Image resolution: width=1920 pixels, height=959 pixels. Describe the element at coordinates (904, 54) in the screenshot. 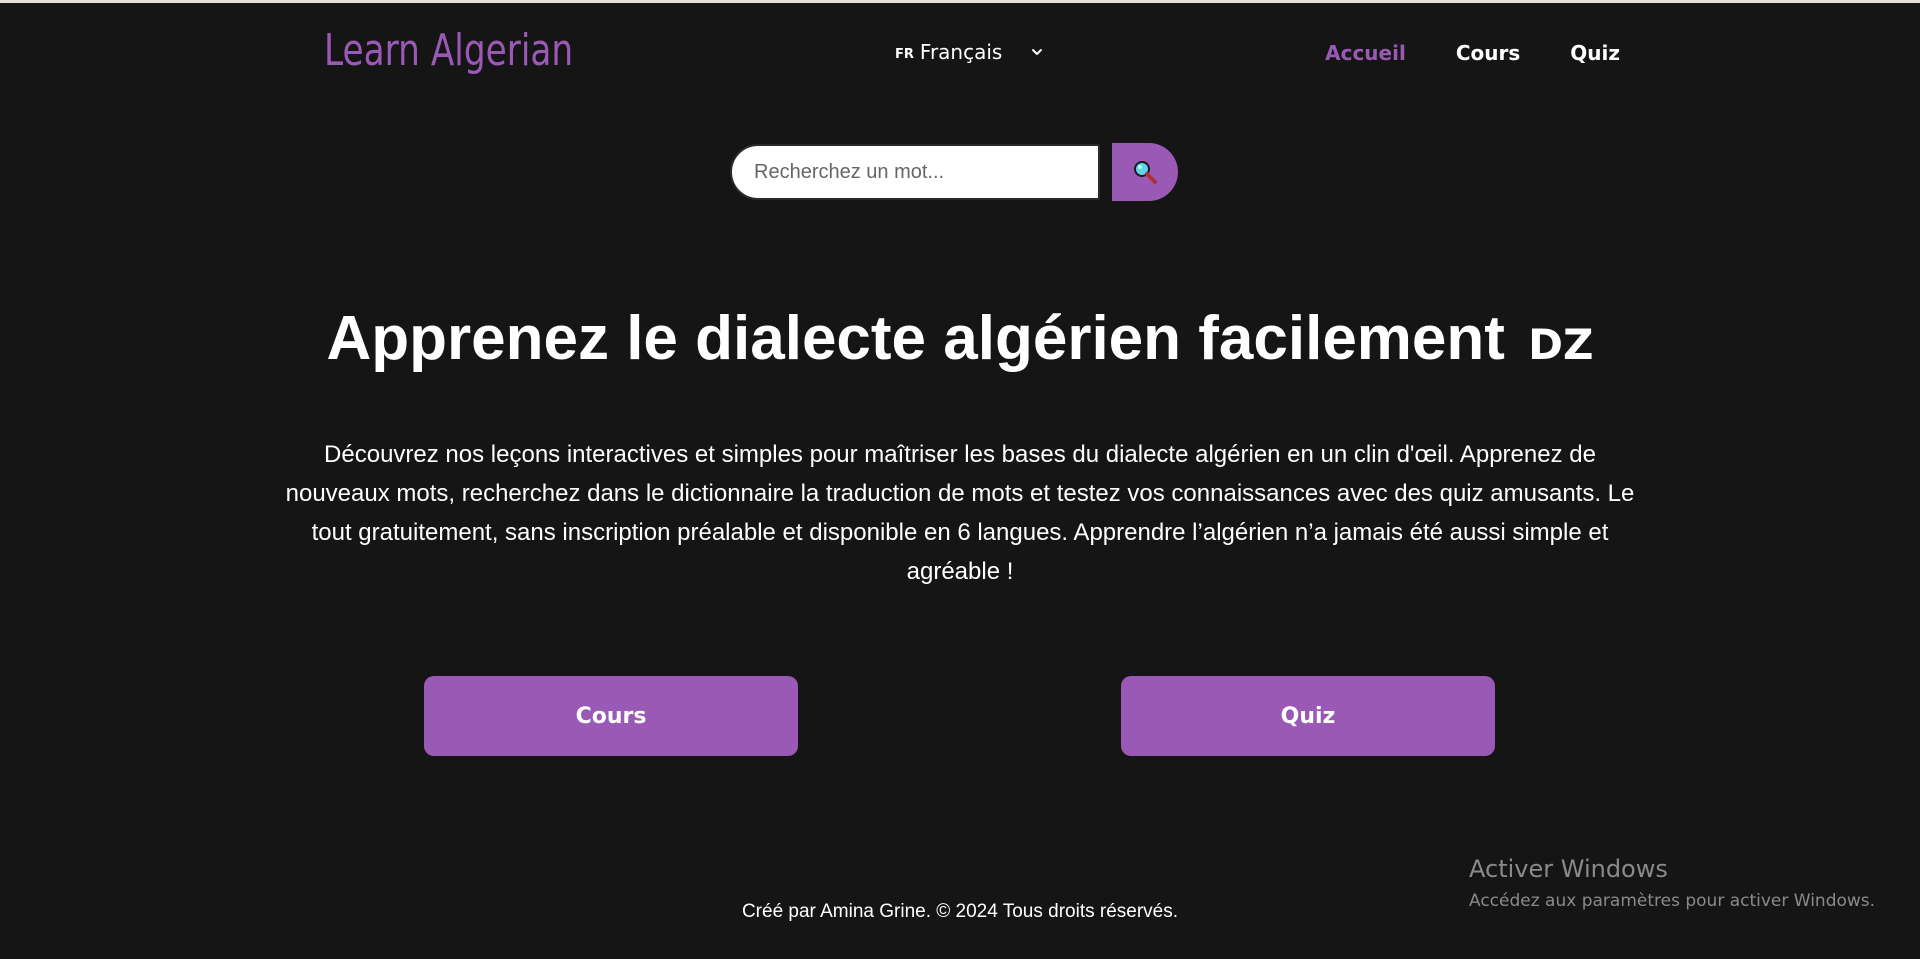

I see `flag-icon: FR` at that location.